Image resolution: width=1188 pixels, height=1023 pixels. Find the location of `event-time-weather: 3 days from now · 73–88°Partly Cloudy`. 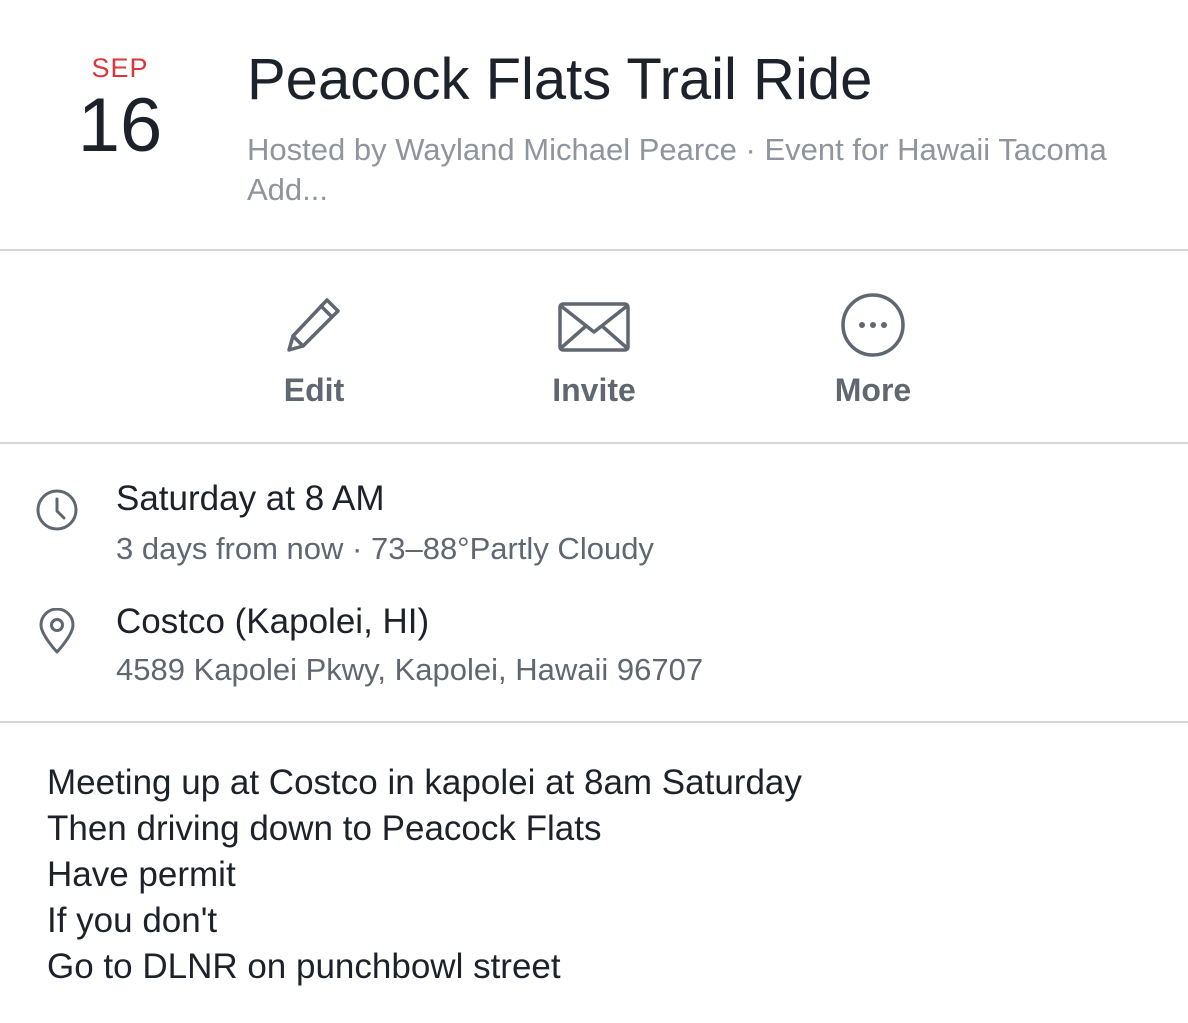

event-time-weather: 3 days from now · 73–88°Partly Cloudy is located at coordinates (385, 548).